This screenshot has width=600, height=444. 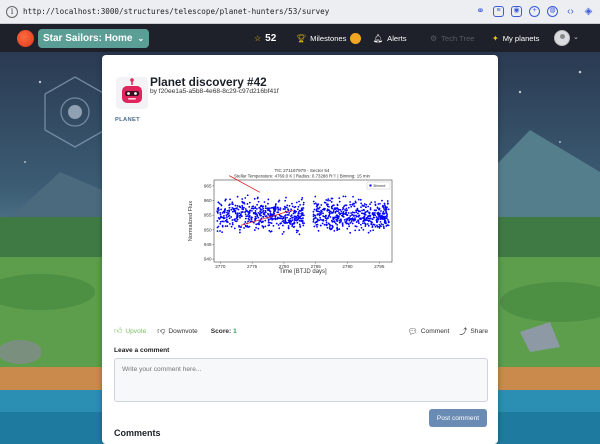 What do you see at coordinates (480, 11) in the screenshot?
I see `link-icon: ⚭` at bounding box center [480, 11].